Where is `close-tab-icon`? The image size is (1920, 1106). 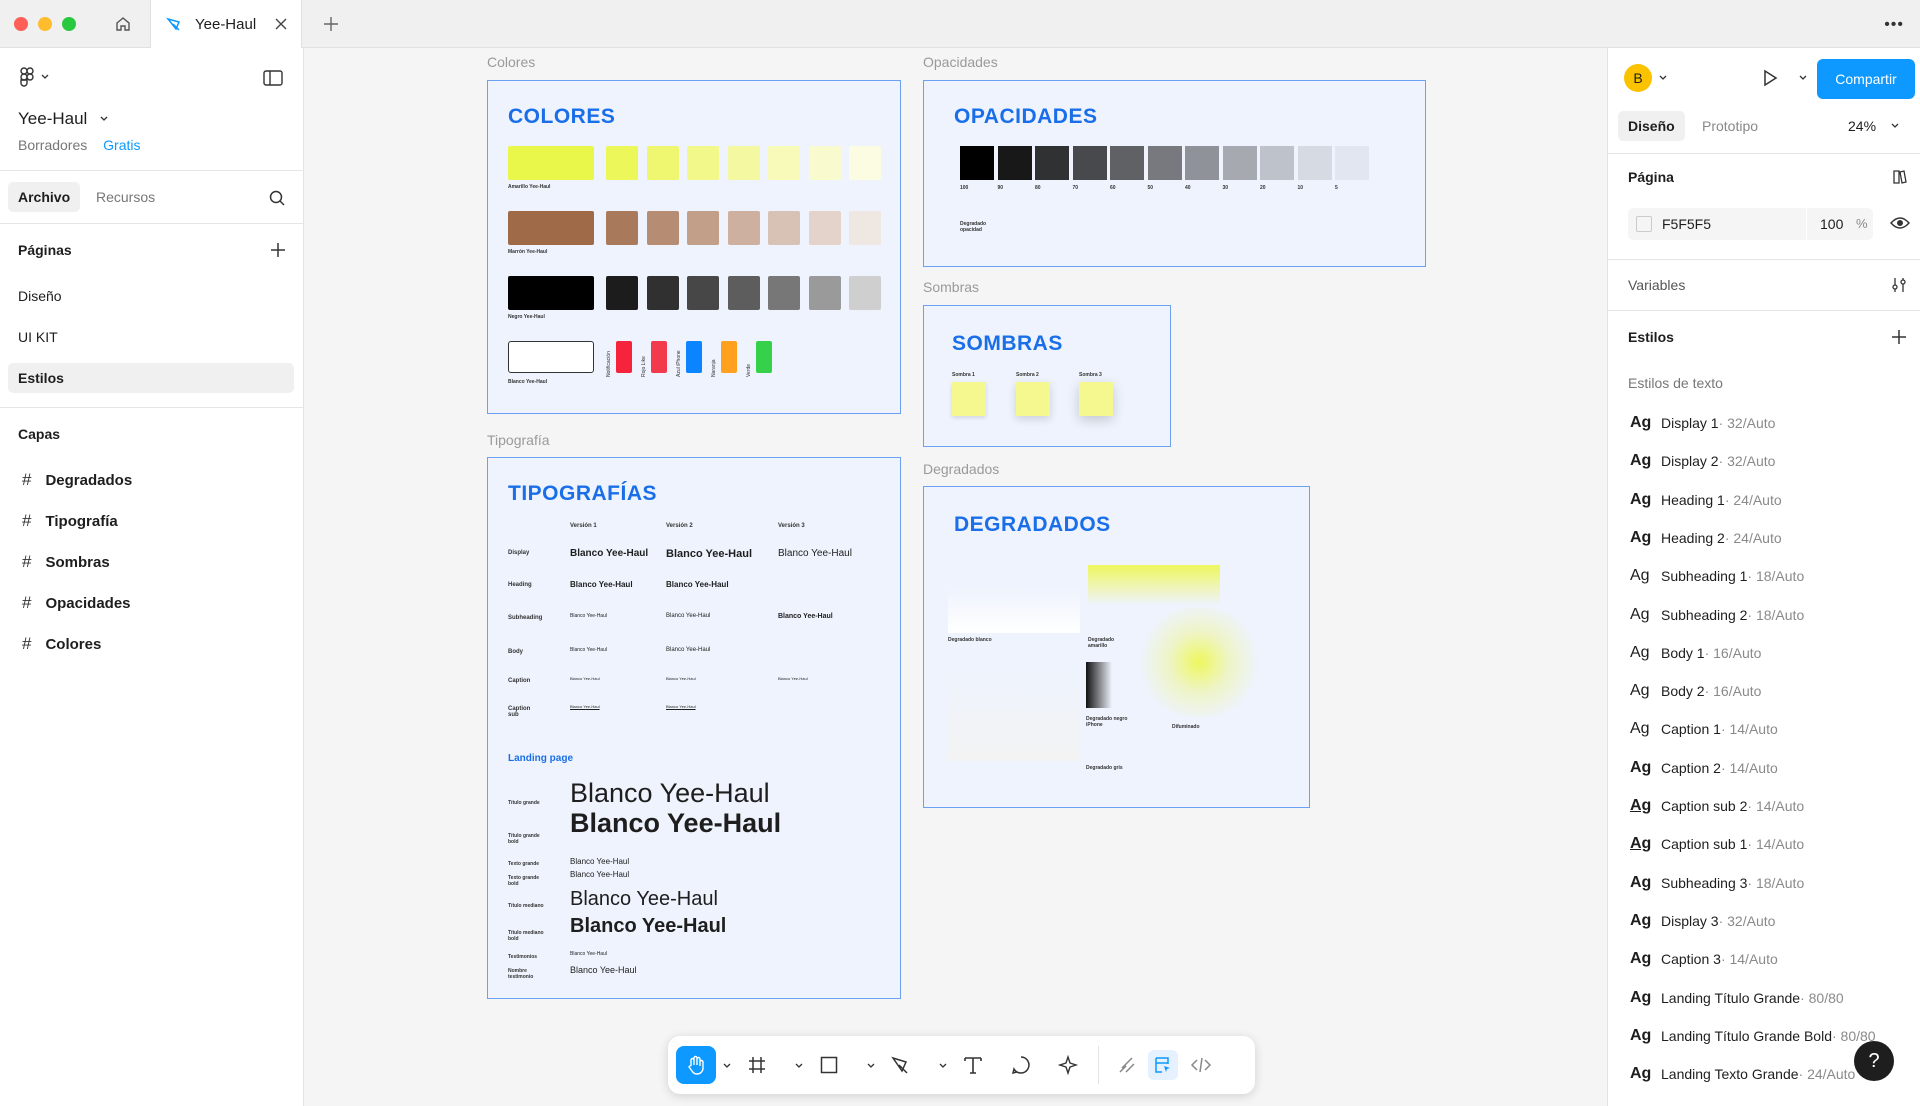 close-tab-icon is located at coordinates (281, 24).